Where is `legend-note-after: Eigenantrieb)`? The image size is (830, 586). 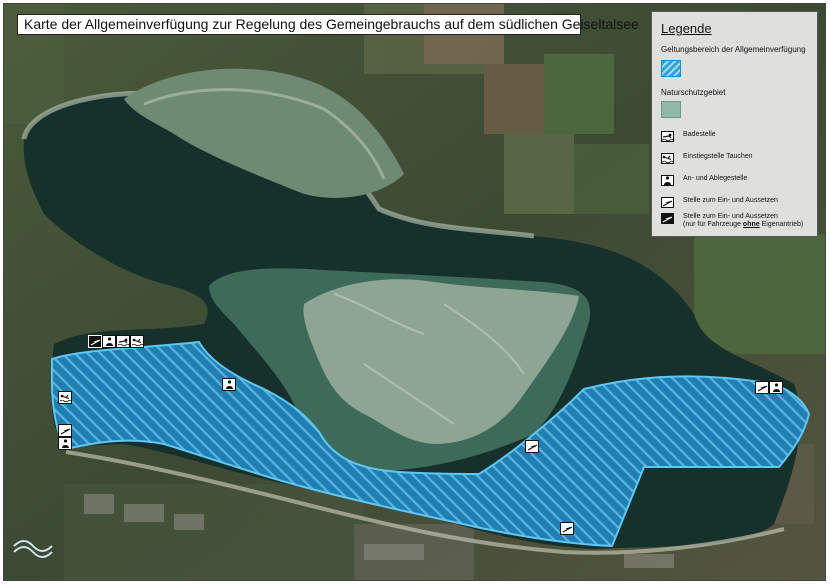 legend-note-after: Eigenantrieb) is located at coordinates (781, 224).